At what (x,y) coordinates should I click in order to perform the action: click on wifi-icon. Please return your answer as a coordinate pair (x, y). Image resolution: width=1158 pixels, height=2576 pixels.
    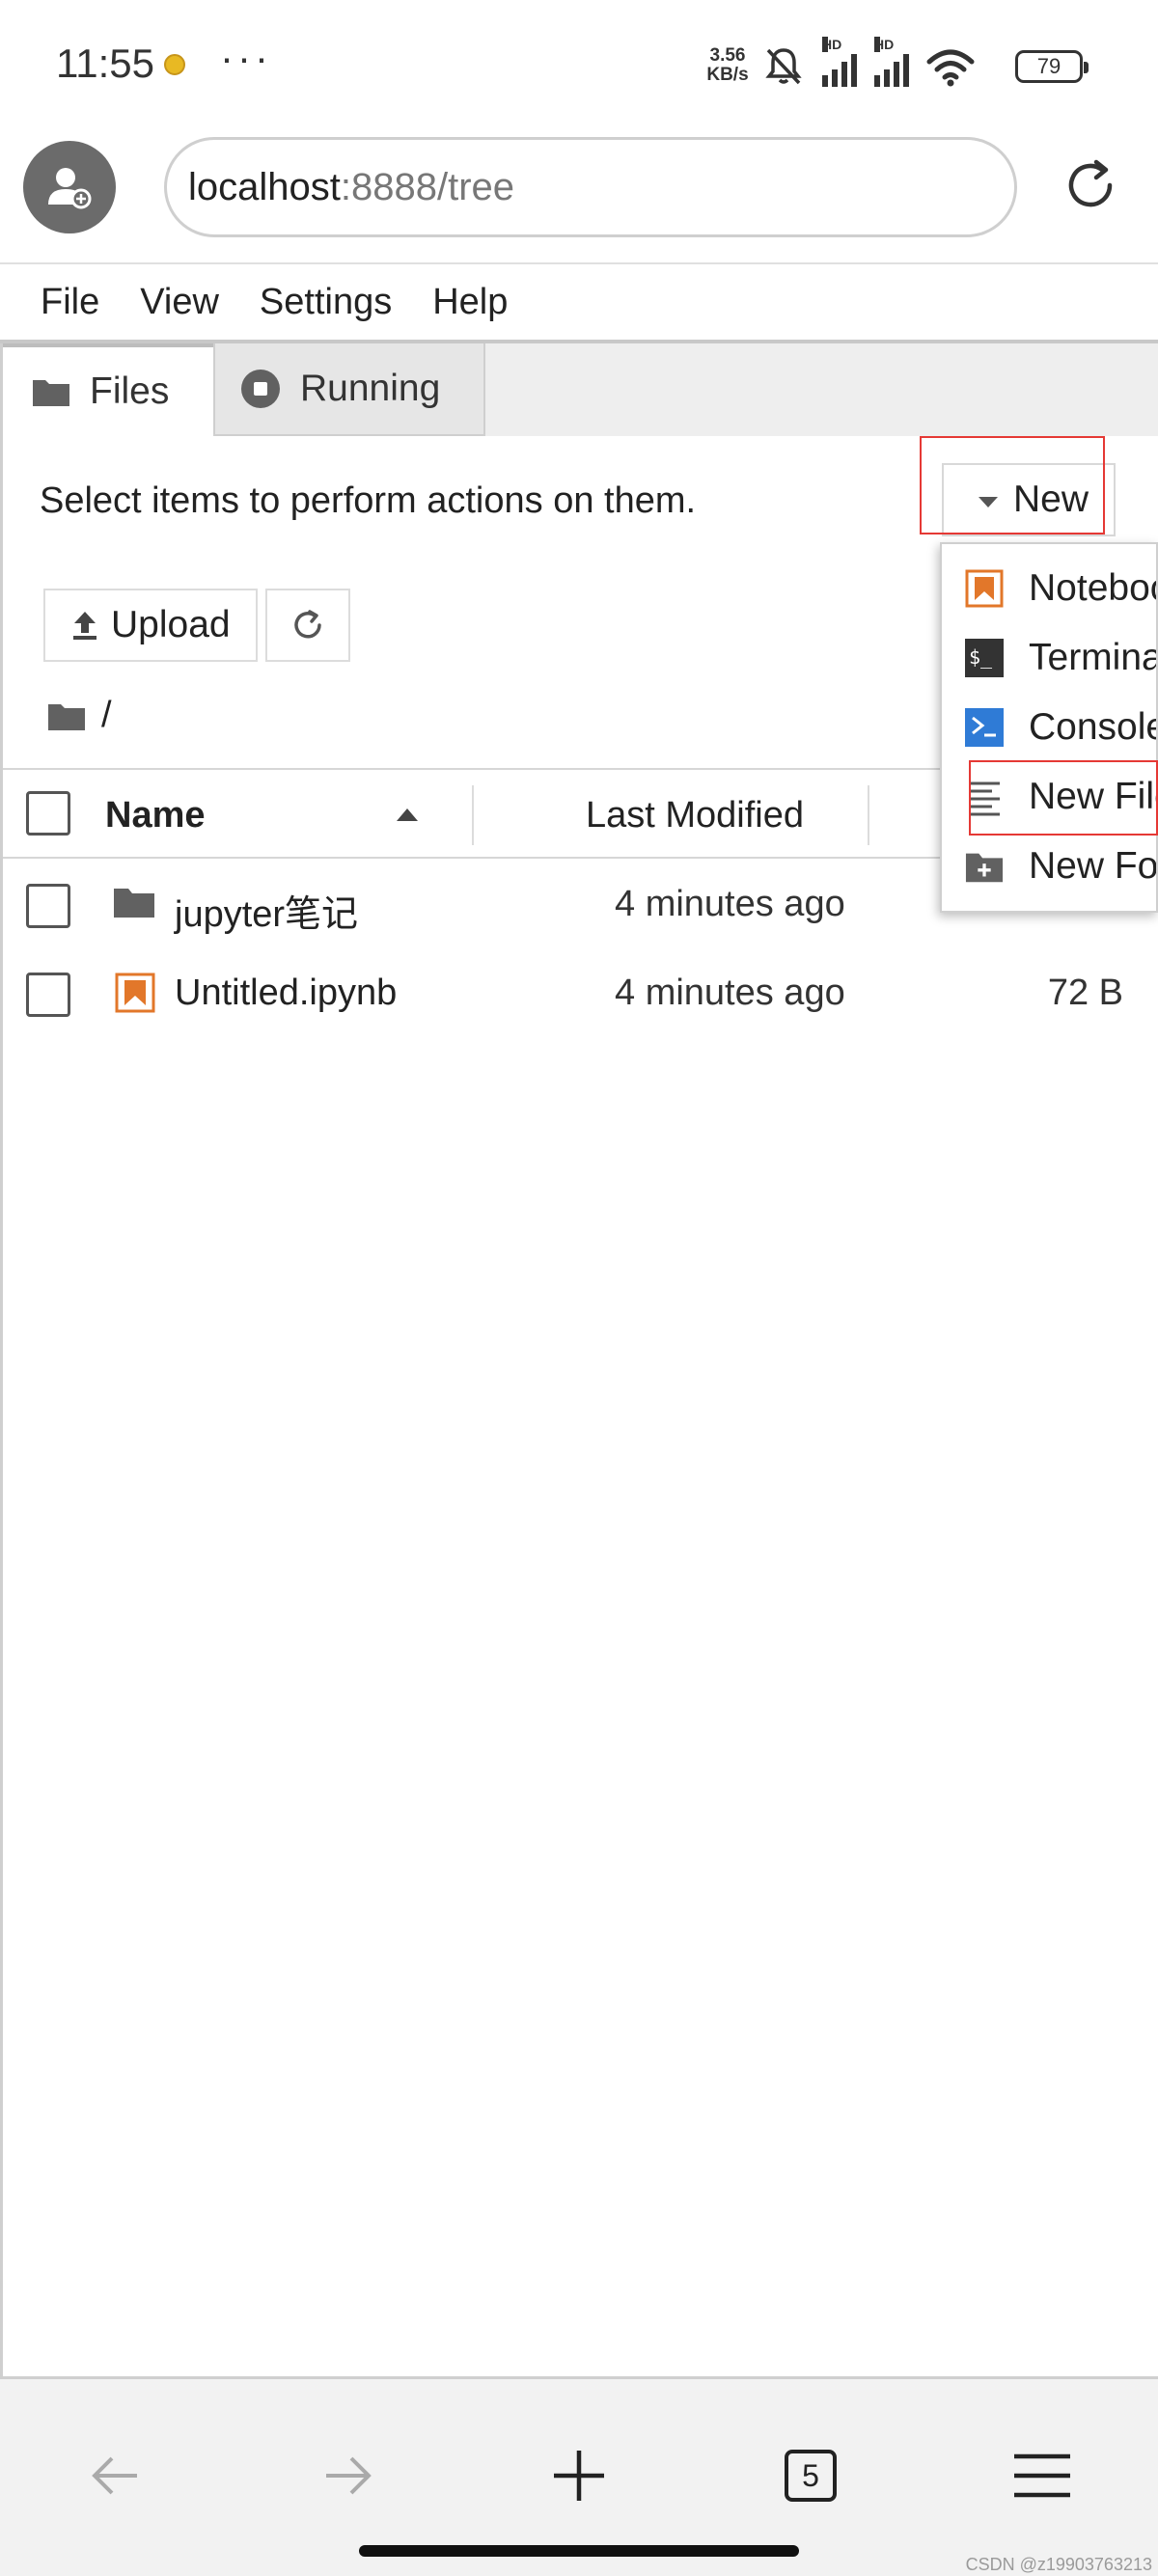
    Looking at the image, I should click on (950, 68).